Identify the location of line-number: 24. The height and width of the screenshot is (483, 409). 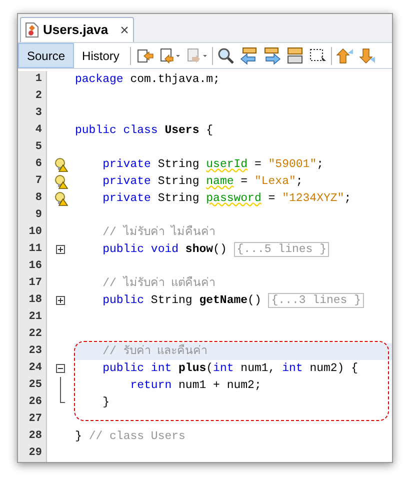
(35, 368).